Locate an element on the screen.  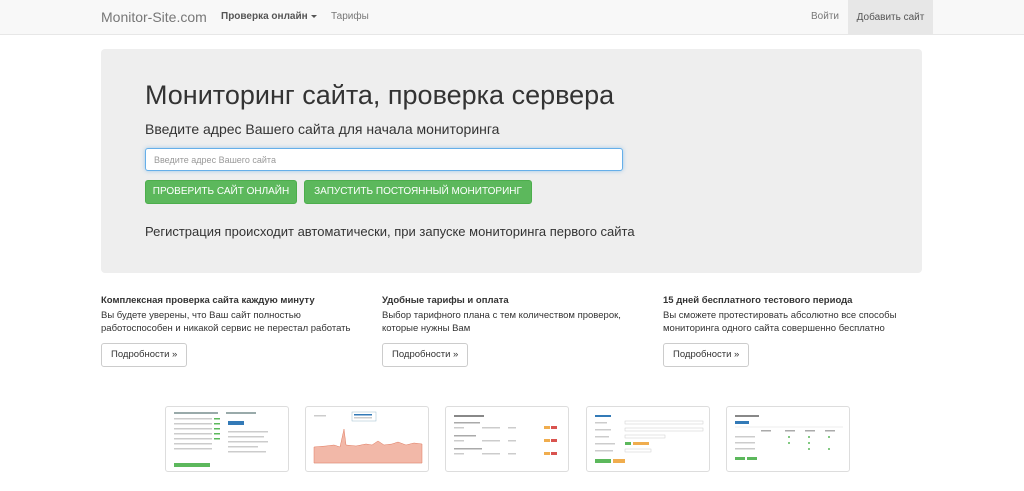
brand-logo: Monitor-Site.com is located at coordinates (154, 17).